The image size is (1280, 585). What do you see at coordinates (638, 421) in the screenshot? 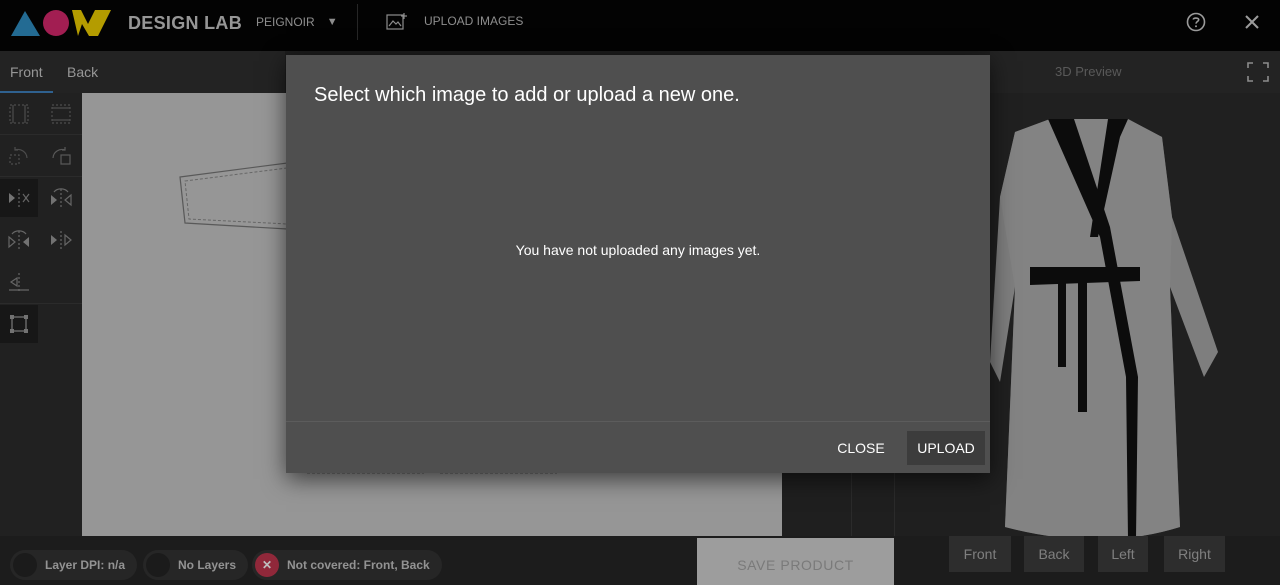
I see `dialog-divider` at bounding box center [638, 421].